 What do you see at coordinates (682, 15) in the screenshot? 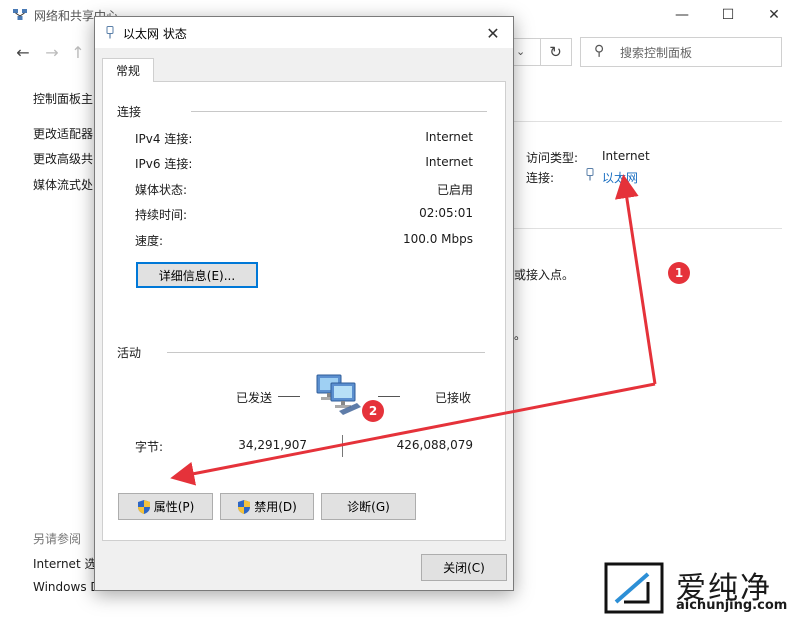
I see `minimize-button: —` at bounding box center [682, 15].